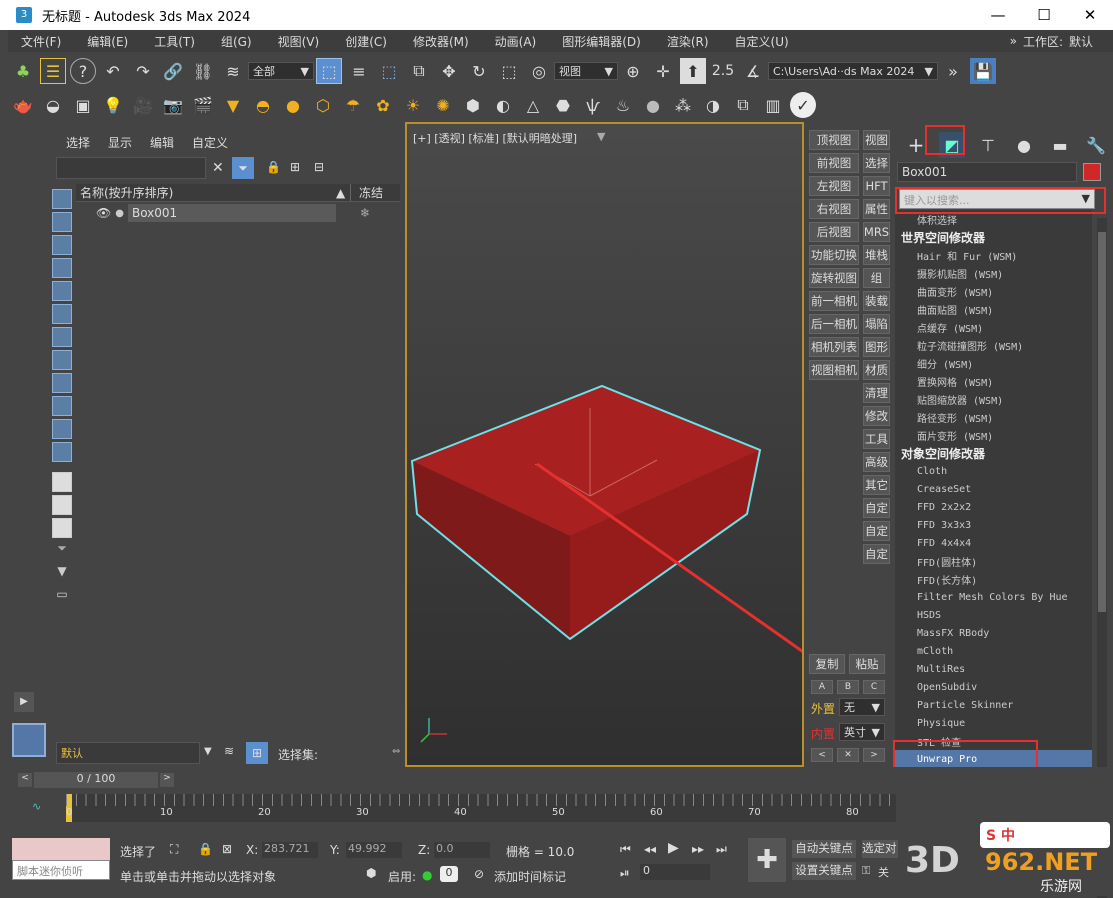  I want to click on modifier-item: FFD 2x2x2, so click(993, 507).